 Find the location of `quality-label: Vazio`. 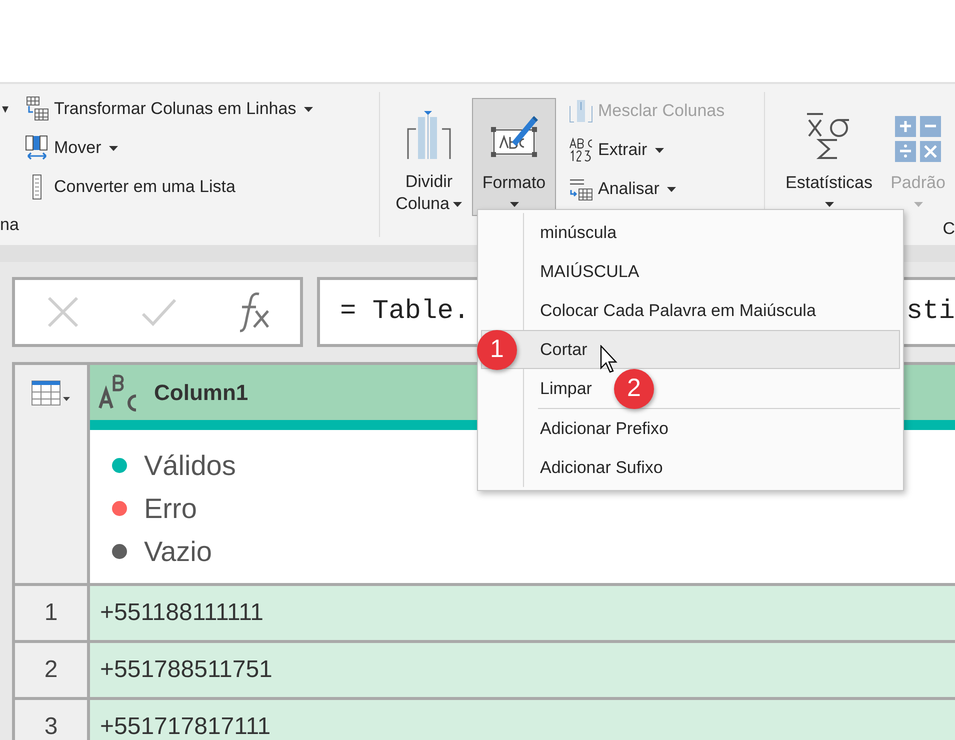

quality-label: Vazio is located at coordinates (178, 551).